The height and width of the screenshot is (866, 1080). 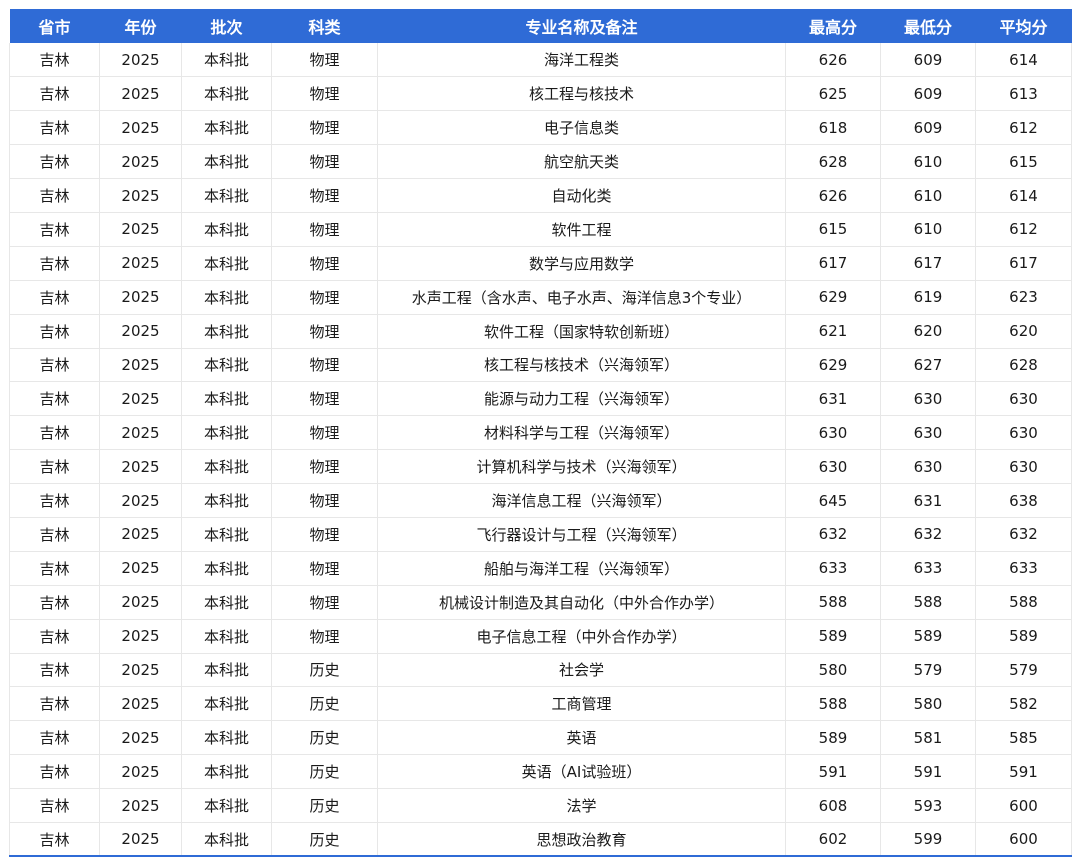 What do you see at coordinates (540, 433) in the screenshot?
I see `table-row: 吉林 2025 本科批 物理 材料科学与工程（兴海领军） 630 630 630` at bounding box center [540, 433].